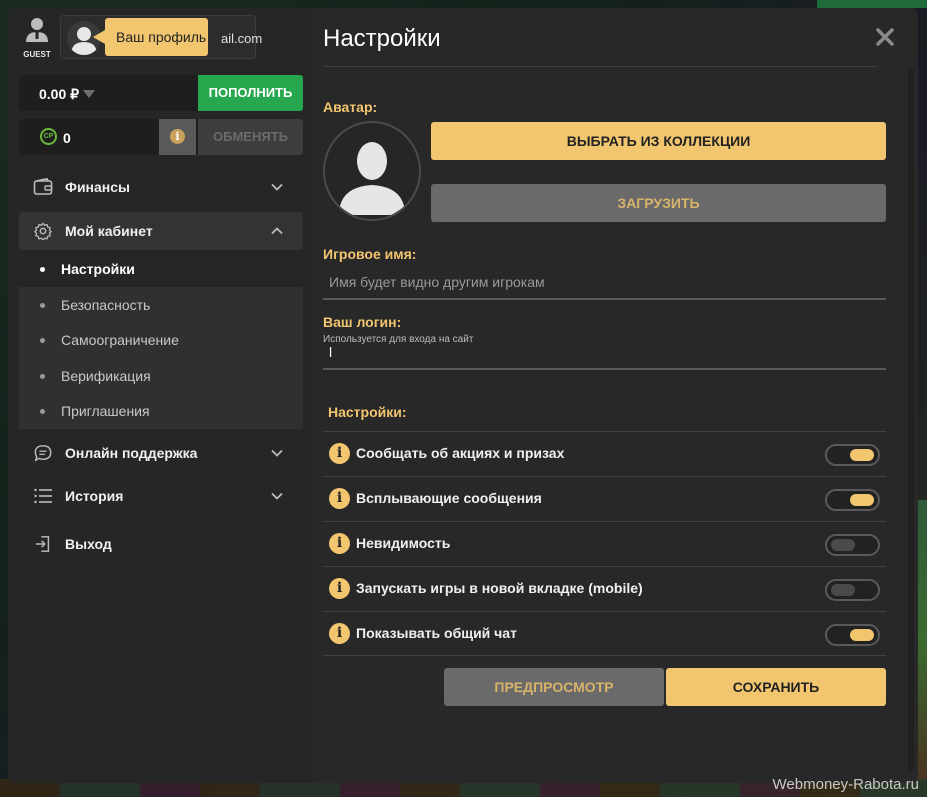 This screenshot has height=797, width=927. What do you see at coordinates (105, 411) in the screenshot?
I see `submenu-label: Приглашения` at bounding box center [105, 411].